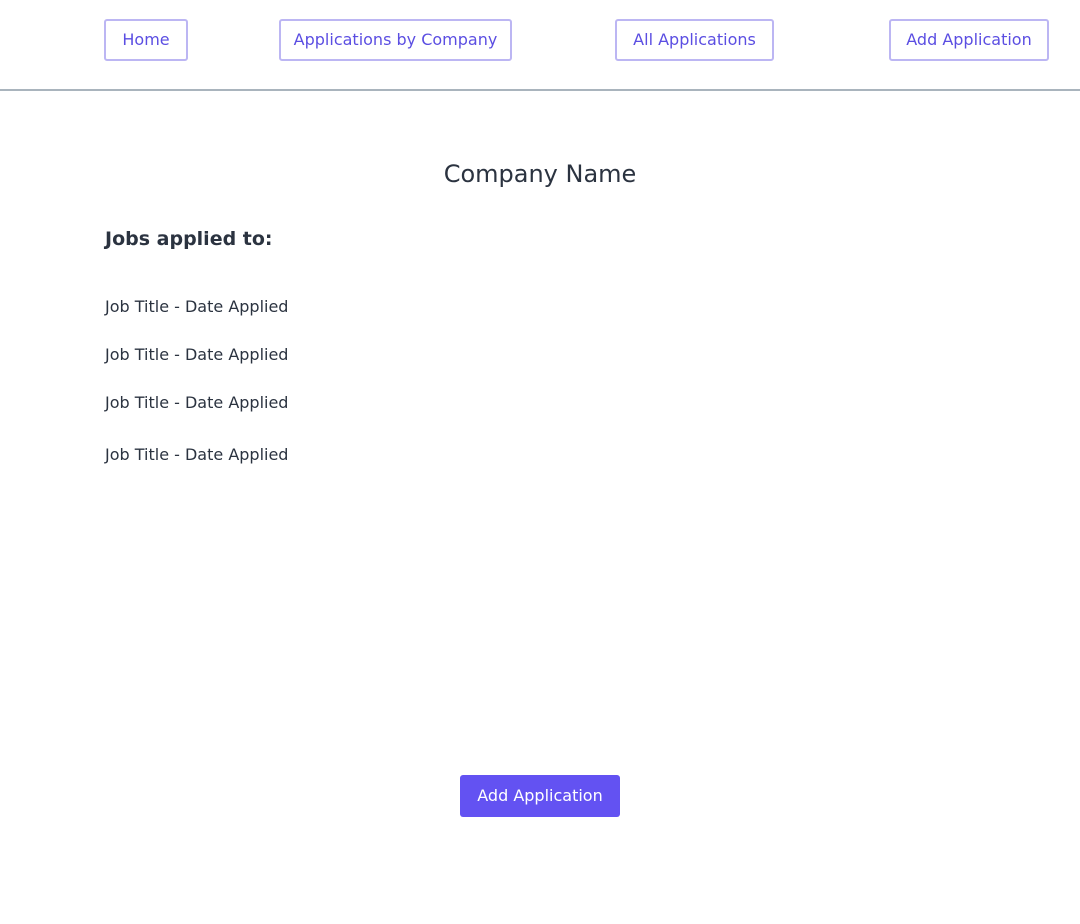 The height and width of the screenshot is (924, 1080). Describe the element at coordinates (540, 796) in the screenshot. I see `add-application-button: Add Application` at that location.